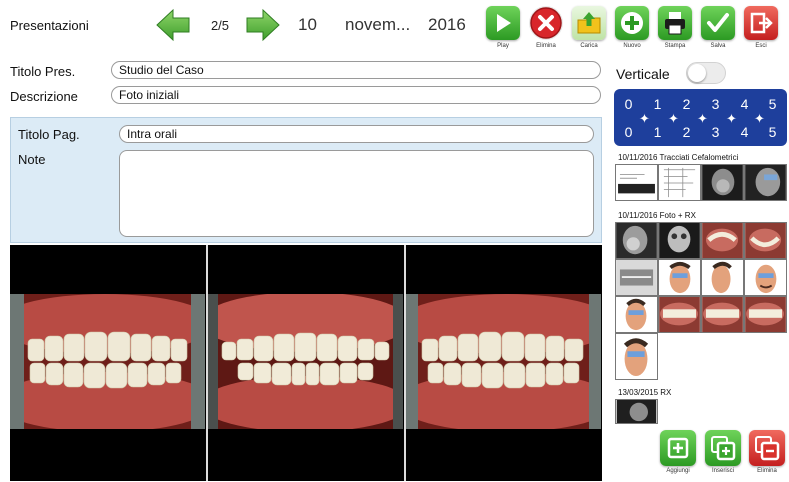 The height and width of the screenshot is (482, 789). I want to click on date-picker: 10 novem... 2016, so click(382, 25).